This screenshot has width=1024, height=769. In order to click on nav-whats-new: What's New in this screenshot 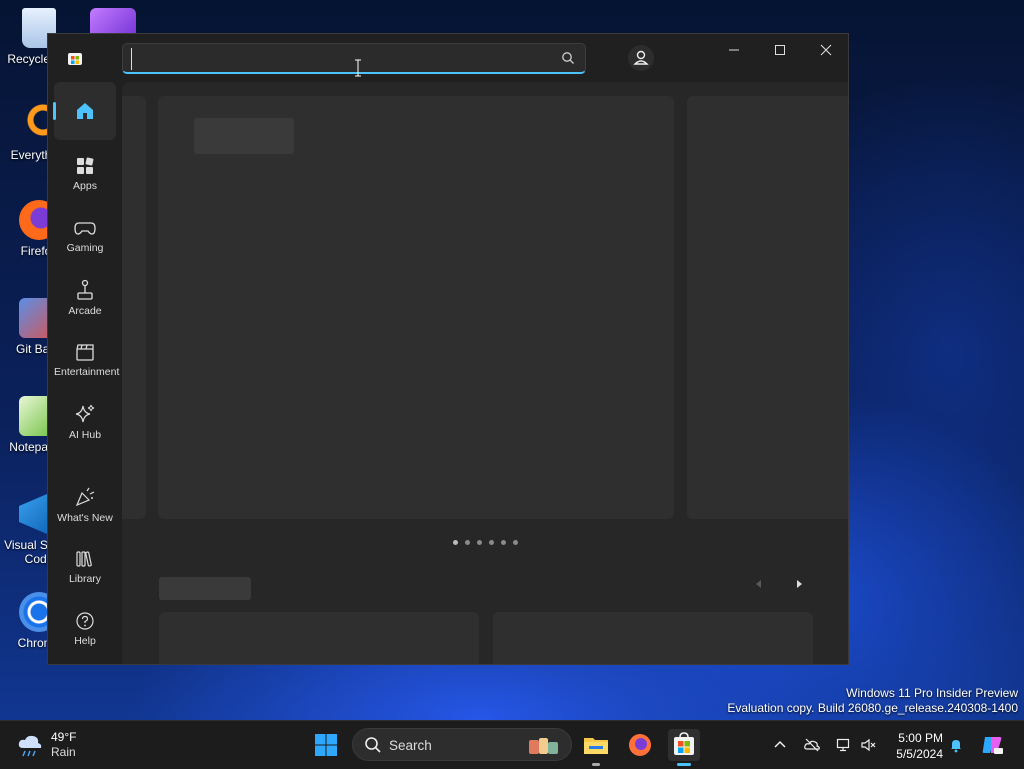, I will do `click(85, 506)`.